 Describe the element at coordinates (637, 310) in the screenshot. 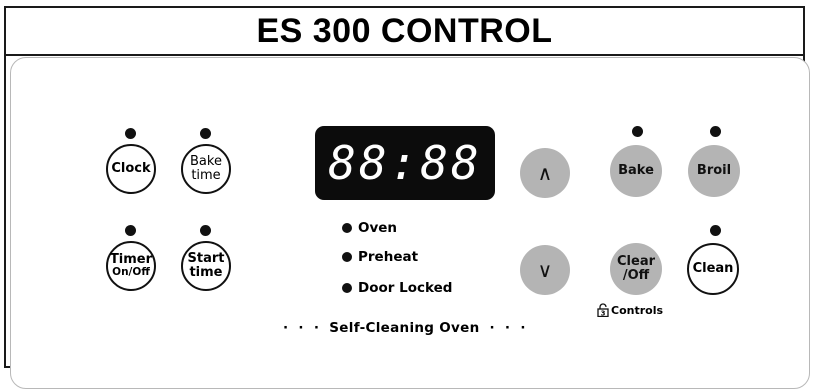

I see `lock-controls-text: Controls` at that location.